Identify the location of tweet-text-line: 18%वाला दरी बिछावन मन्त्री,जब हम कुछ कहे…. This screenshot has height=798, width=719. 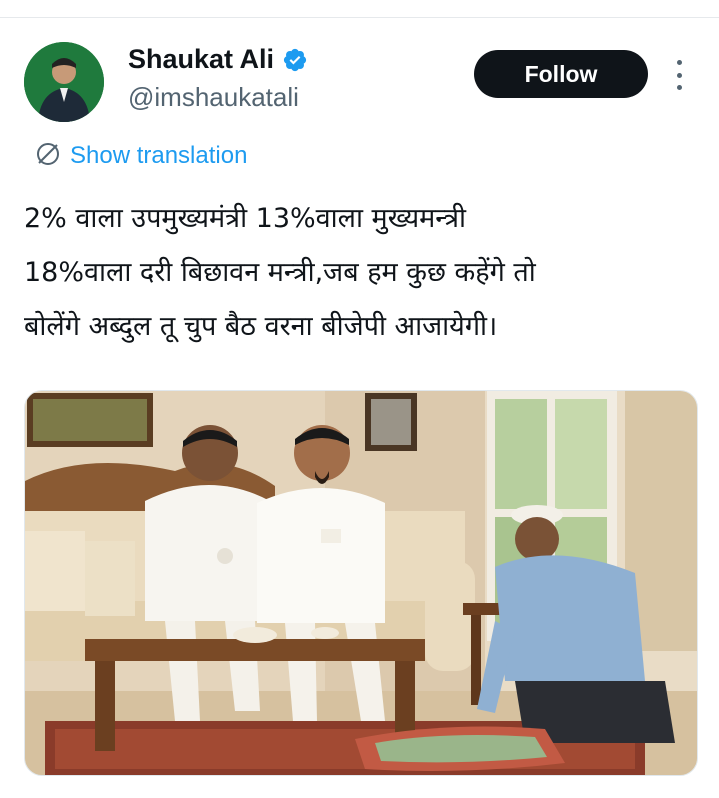
(280, 272).